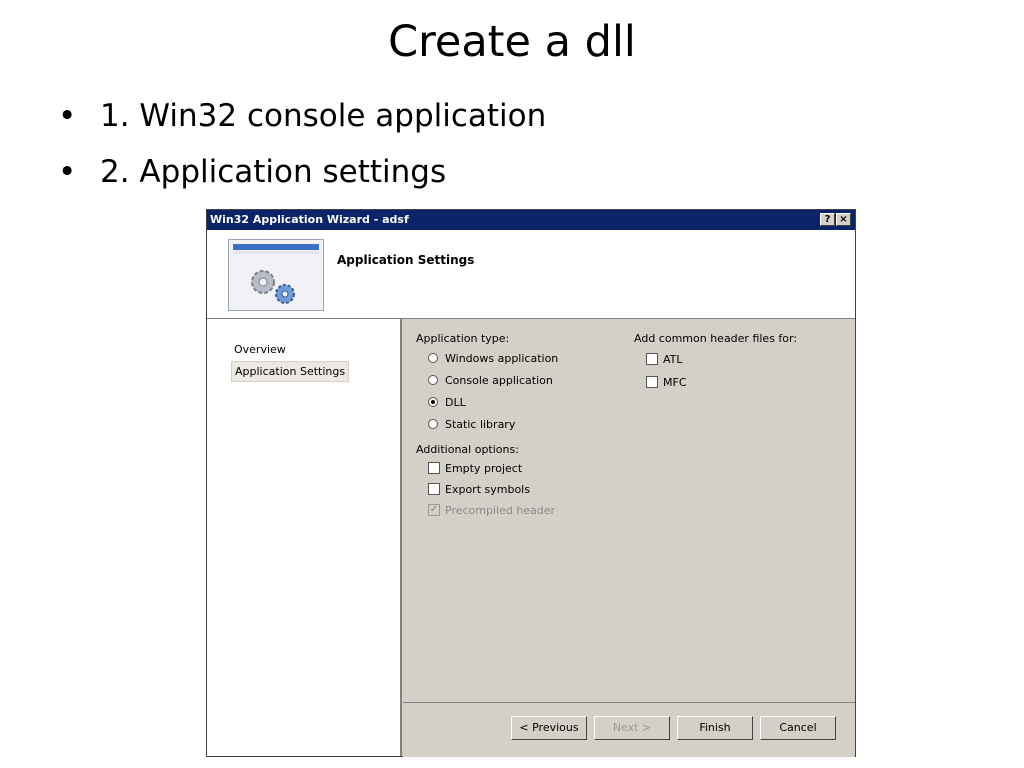 Image resolution: width=1024 pixels, height=768 pixels. Describe the element at coordinates (827, 219) in the screenshot. I see `help-button: ?` at that location.